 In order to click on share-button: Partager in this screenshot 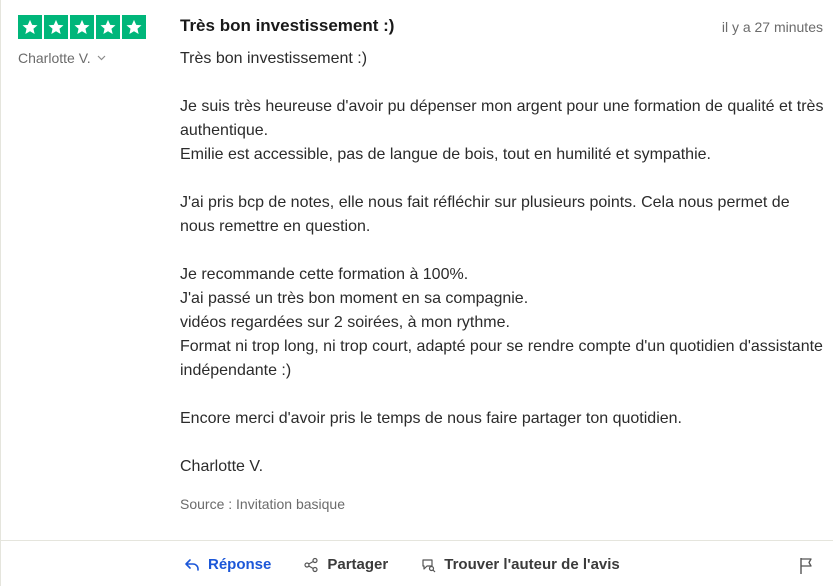, I will do `click(345, 564)`.